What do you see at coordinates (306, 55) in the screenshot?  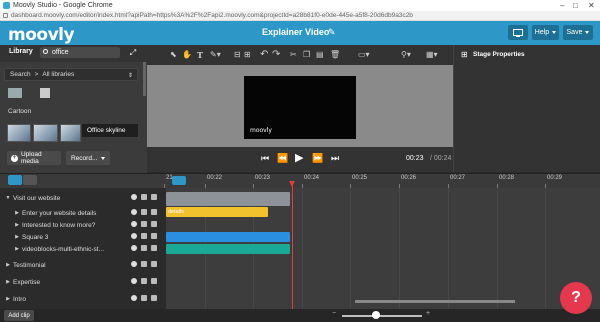 I see `copy-icon: ❐` at bounding box center [306, 55].